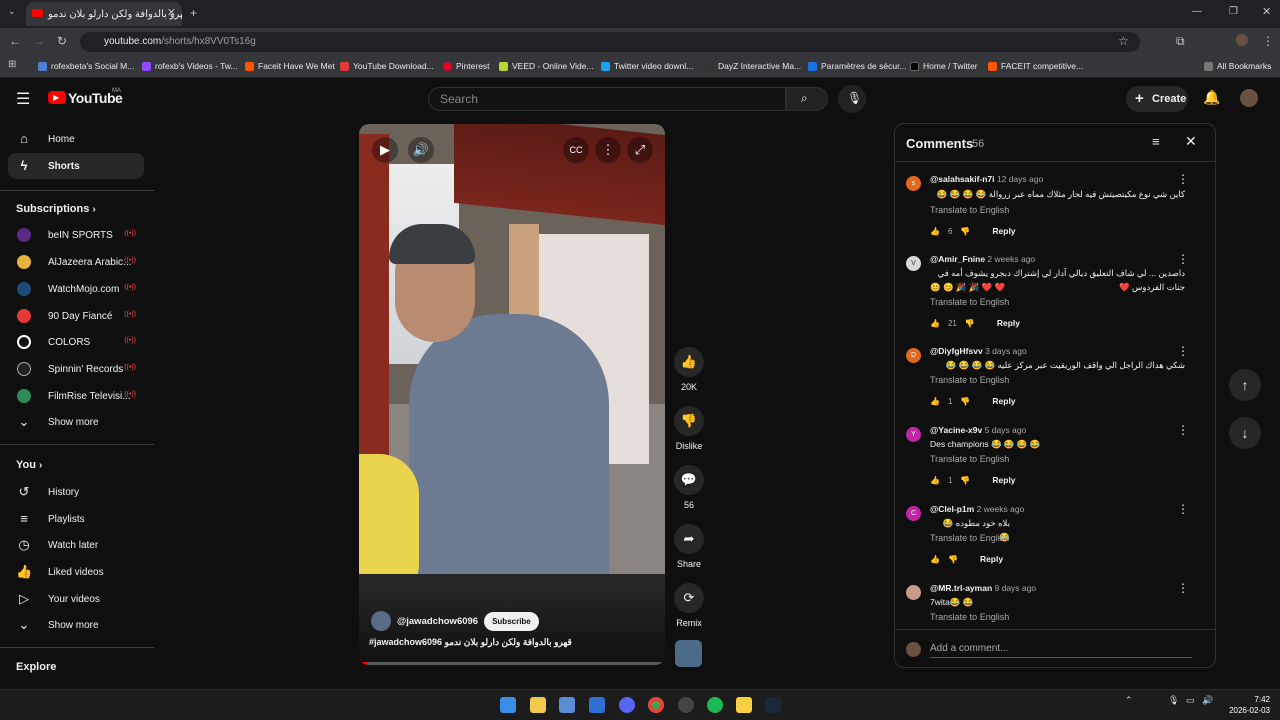 The image size is (1280, 720). What do you see at coordinates (76, 599) in the screenshot?
I see `sidebar-item-your-videos: ▷ Your videos` at bounding box center [76, 599].